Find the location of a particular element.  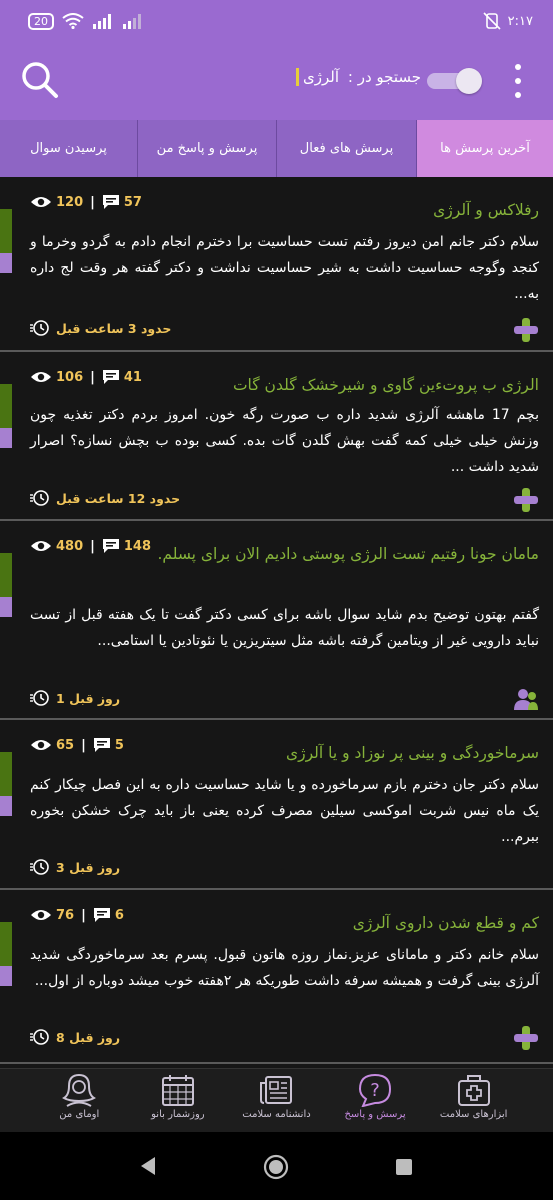

search-scope-label: جستجو در : is located at coordinates (384, 77).